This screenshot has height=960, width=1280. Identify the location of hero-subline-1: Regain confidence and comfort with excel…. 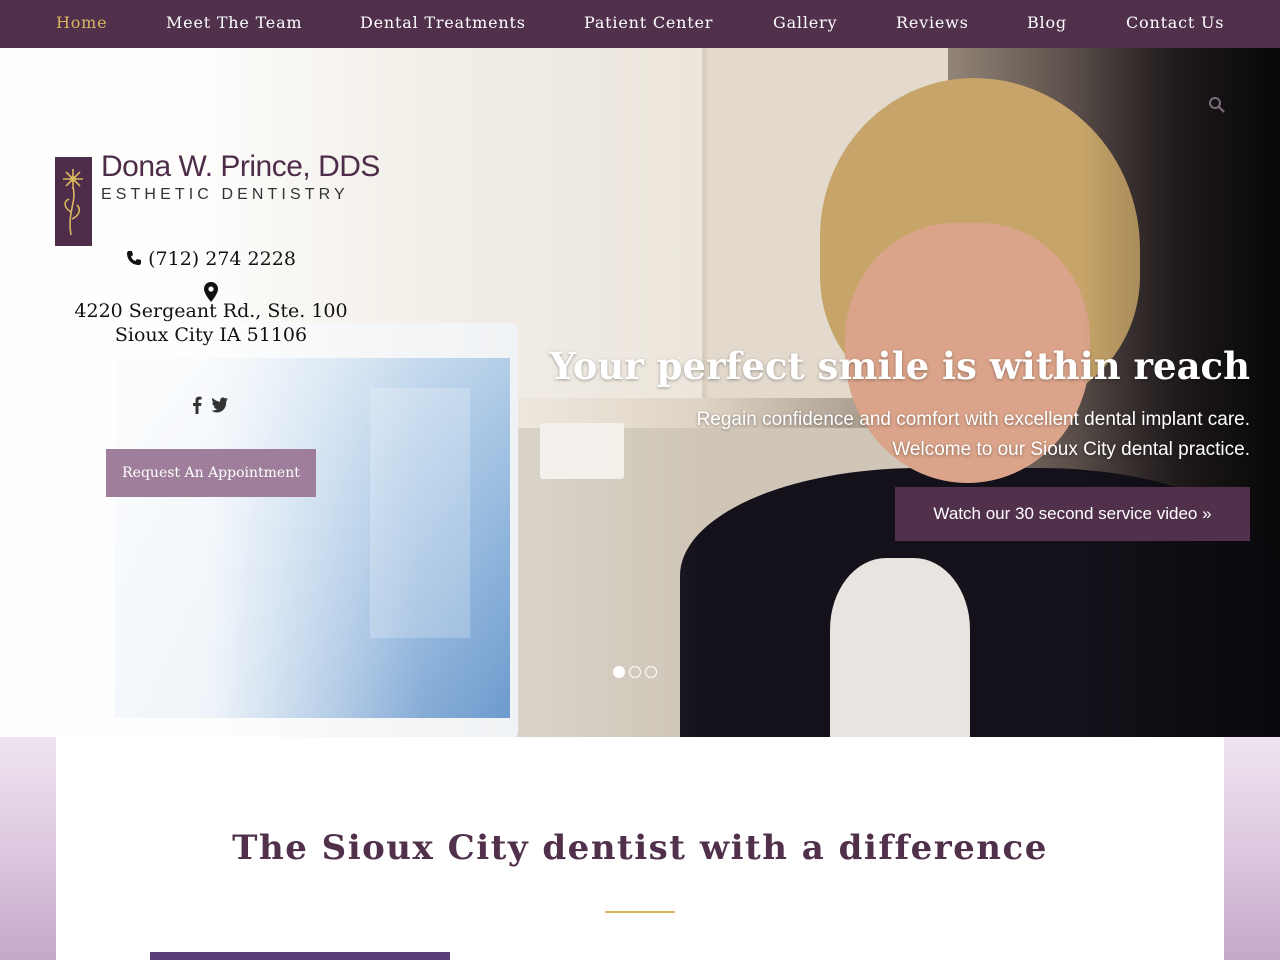
(973, 419).